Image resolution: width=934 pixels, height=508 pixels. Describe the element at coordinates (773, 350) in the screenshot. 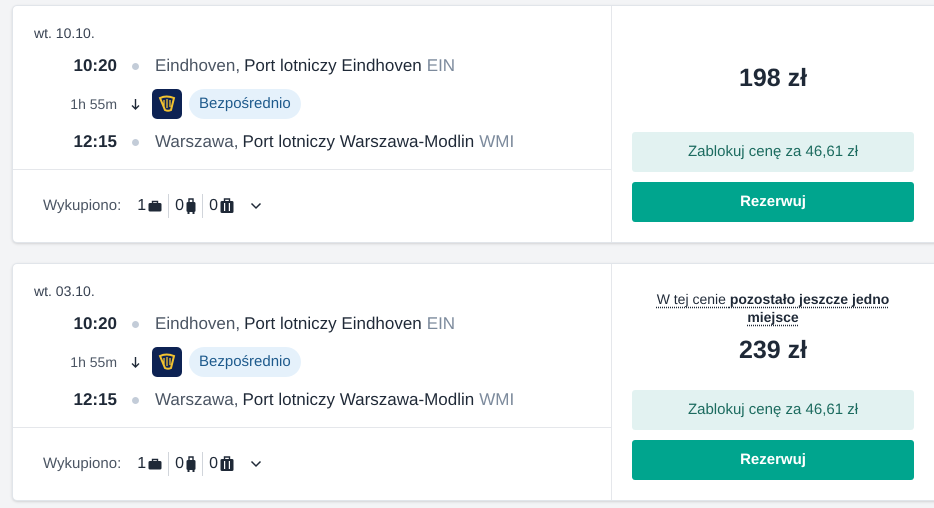

I see `price: 239 zł` at that location.